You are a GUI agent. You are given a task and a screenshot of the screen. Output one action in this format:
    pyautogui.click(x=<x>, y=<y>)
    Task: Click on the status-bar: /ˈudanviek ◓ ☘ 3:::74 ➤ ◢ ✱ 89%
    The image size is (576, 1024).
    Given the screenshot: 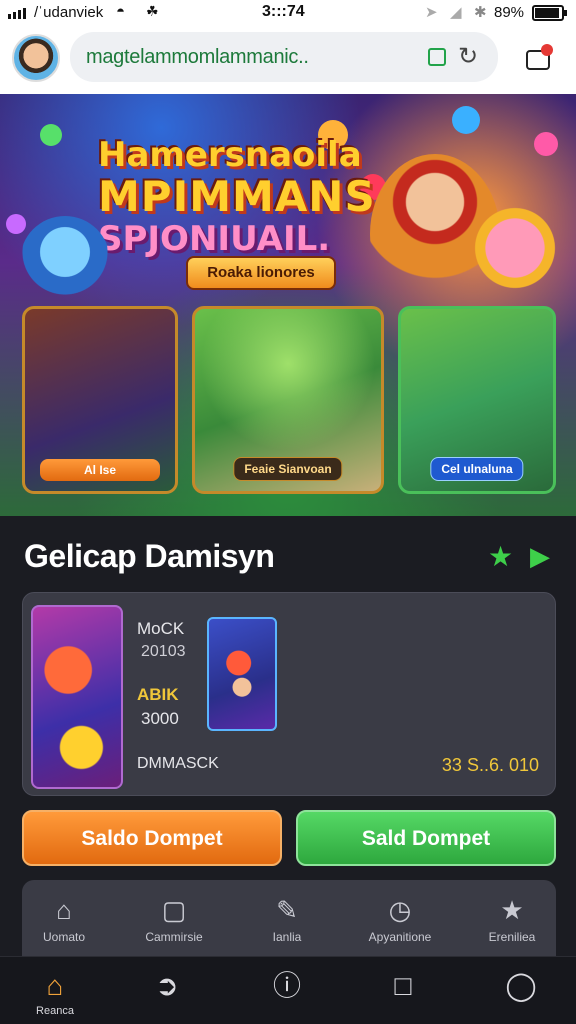 What is the action you would take?
    pyautogui.click(x=288, y=13)
    